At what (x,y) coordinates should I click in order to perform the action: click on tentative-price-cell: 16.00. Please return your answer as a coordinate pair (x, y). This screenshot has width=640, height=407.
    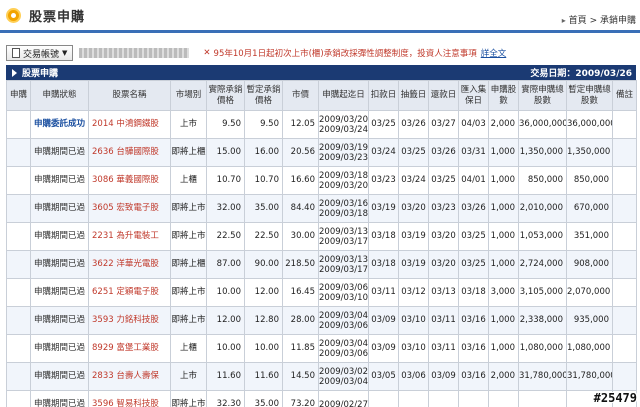
    Looking at the image, I should click on (263, 152).